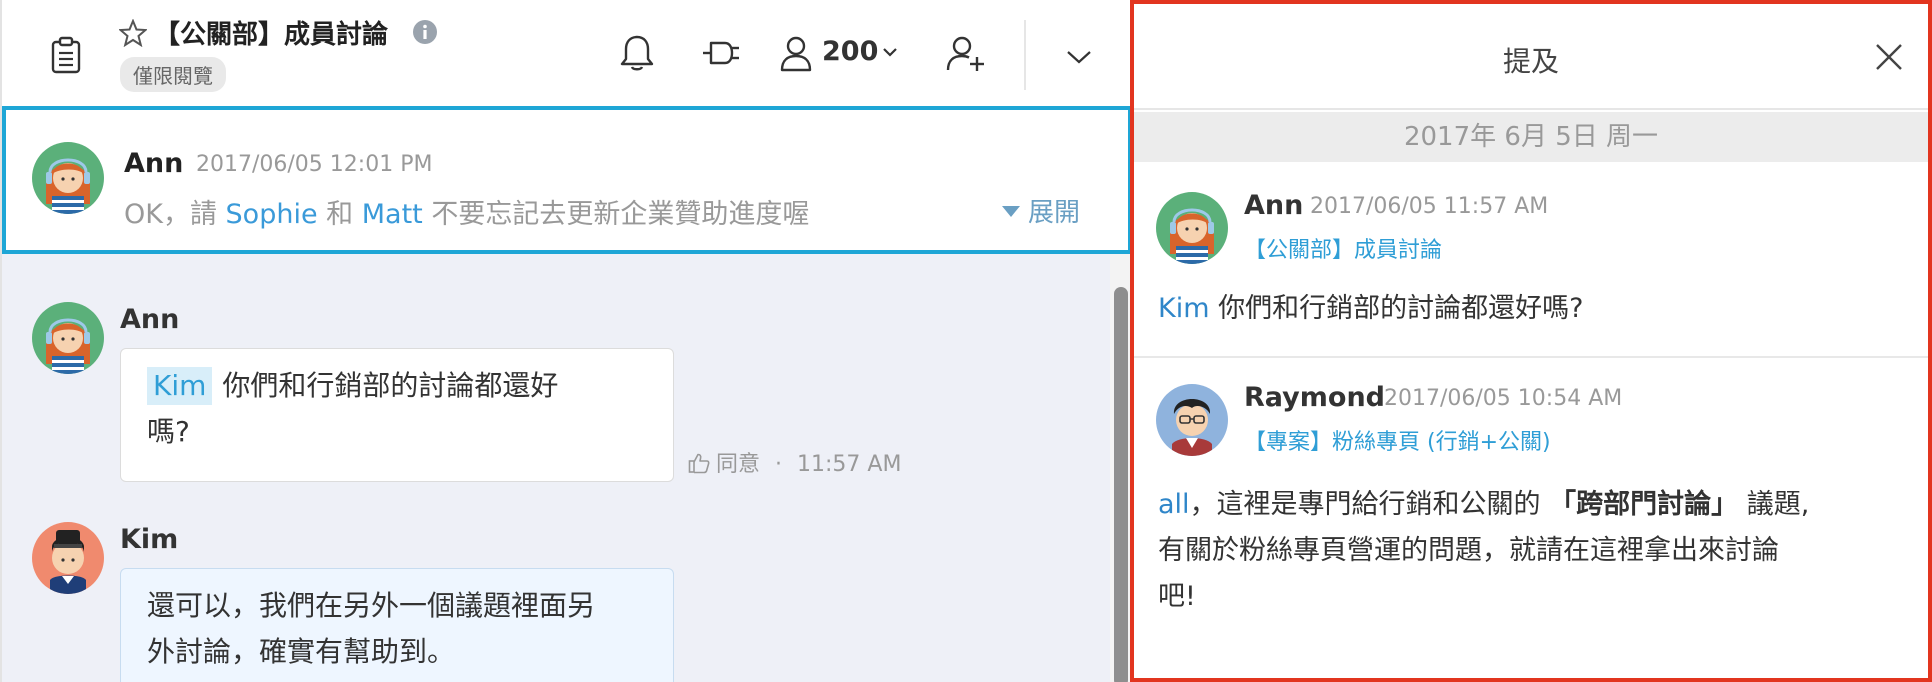  I want to click on pinned-text-part: 和, so click(339, 214).